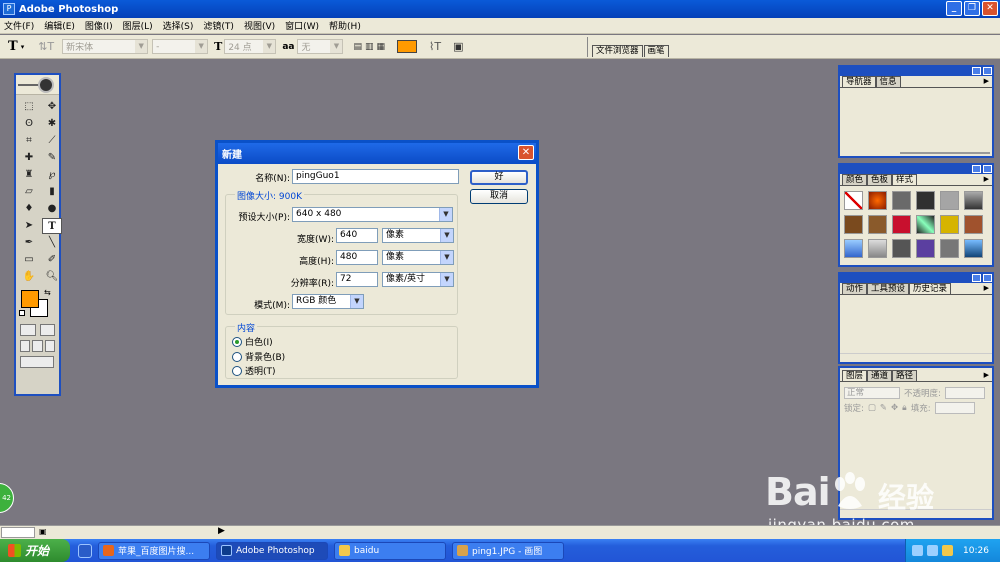 The height and width of the screenshot is (562, 1000). Describe the element at coordinates (52, 260) in the screenshot. I see `eyedropper-tool-icon: ✐` at that location.